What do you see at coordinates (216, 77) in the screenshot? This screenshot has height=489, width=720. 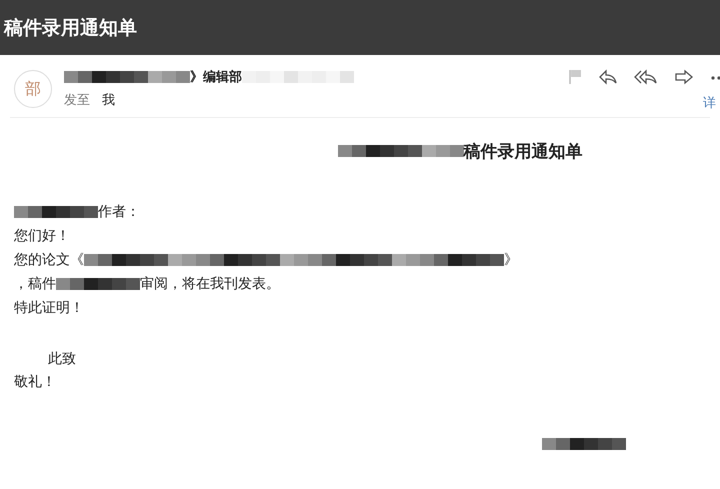 I see `text: 》编辑部` at bounding box center [216, 77].